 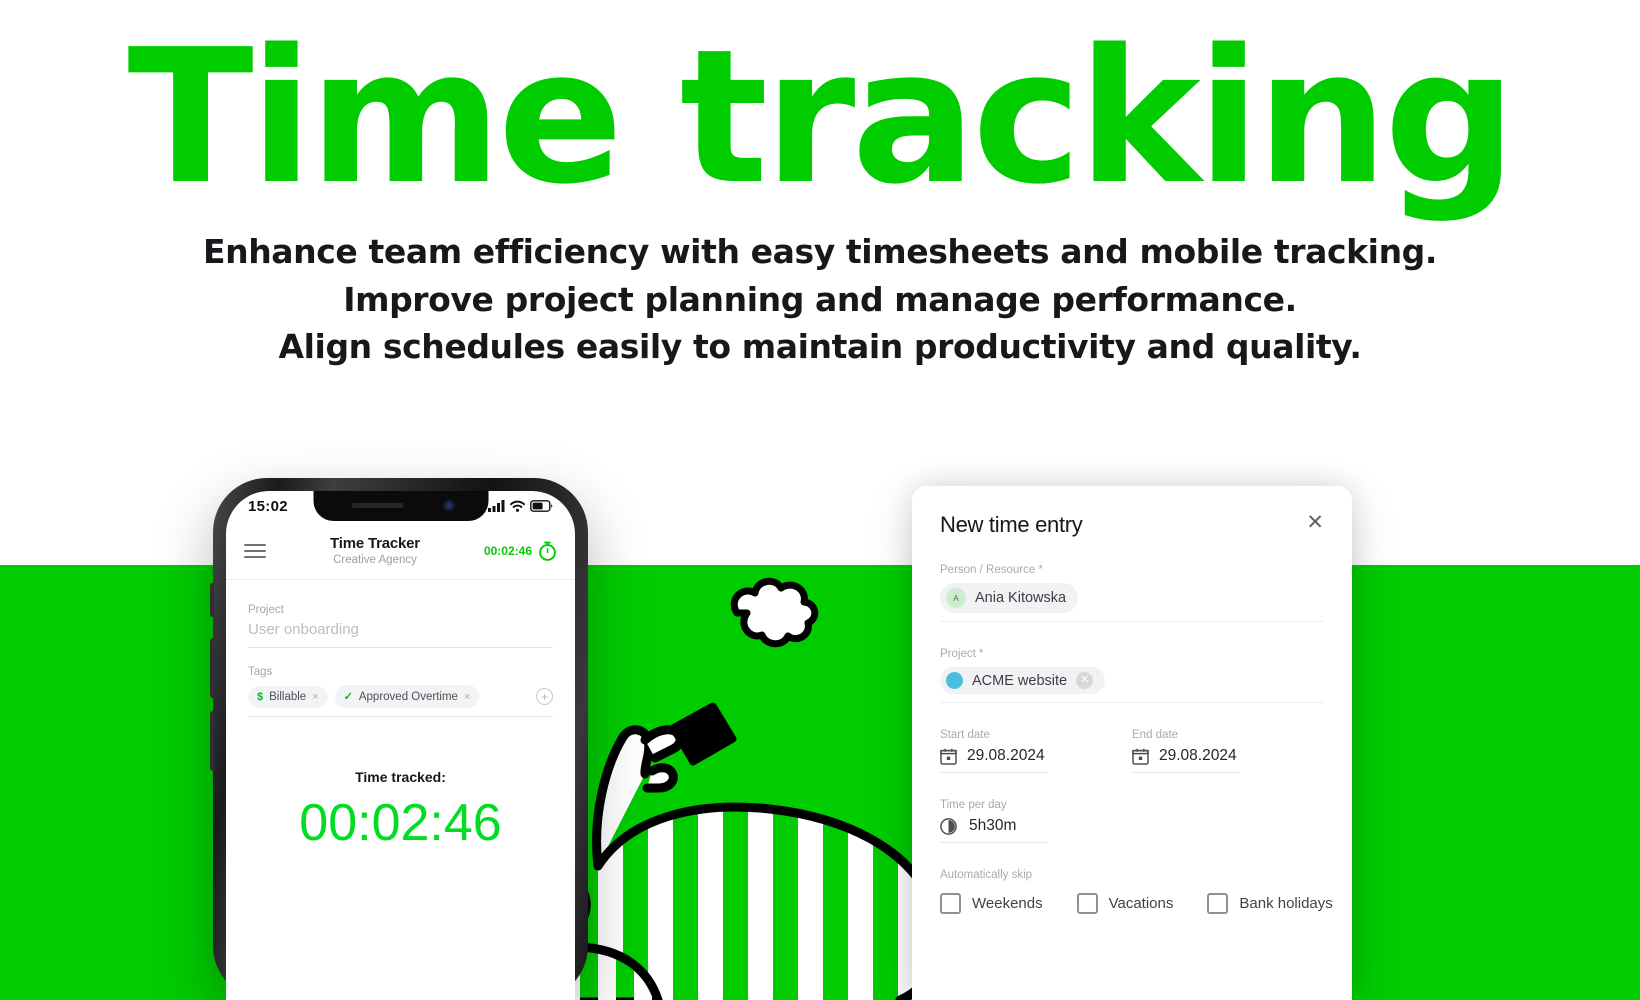 I want to click on person-name: Ania Kitowska, so click(x=1021, y=598).